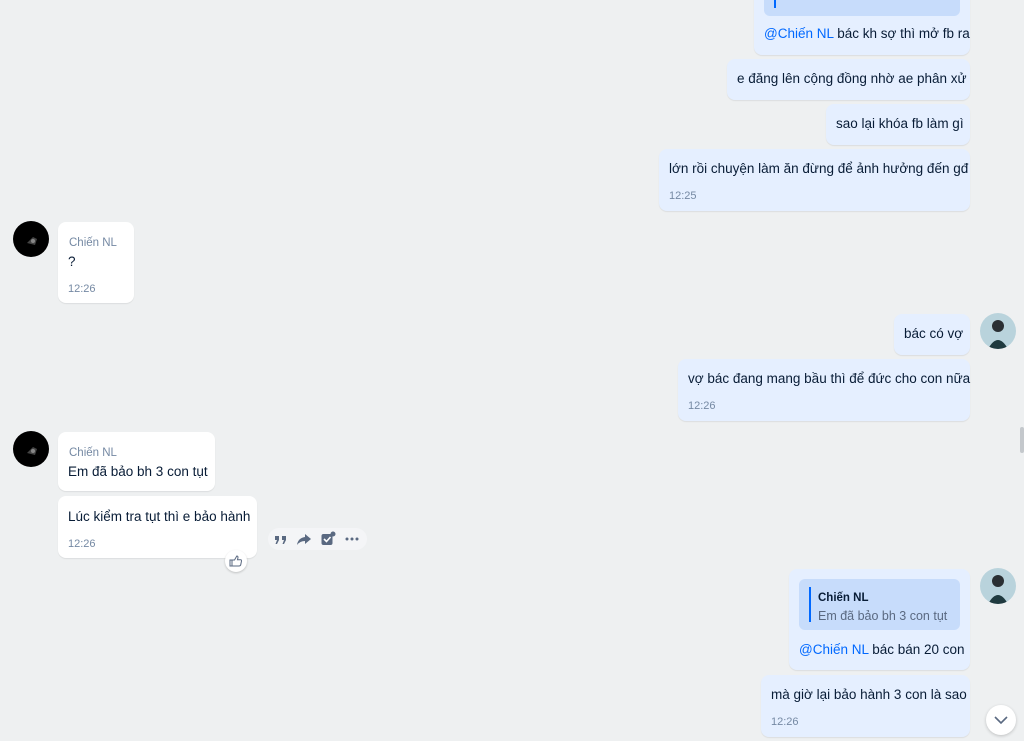 The height and width of the screenshot is (741, 1024). What do you see at coordinates (862, 8) in the screenshot?
I see `quoted-message` at bounding box center [862, 8].